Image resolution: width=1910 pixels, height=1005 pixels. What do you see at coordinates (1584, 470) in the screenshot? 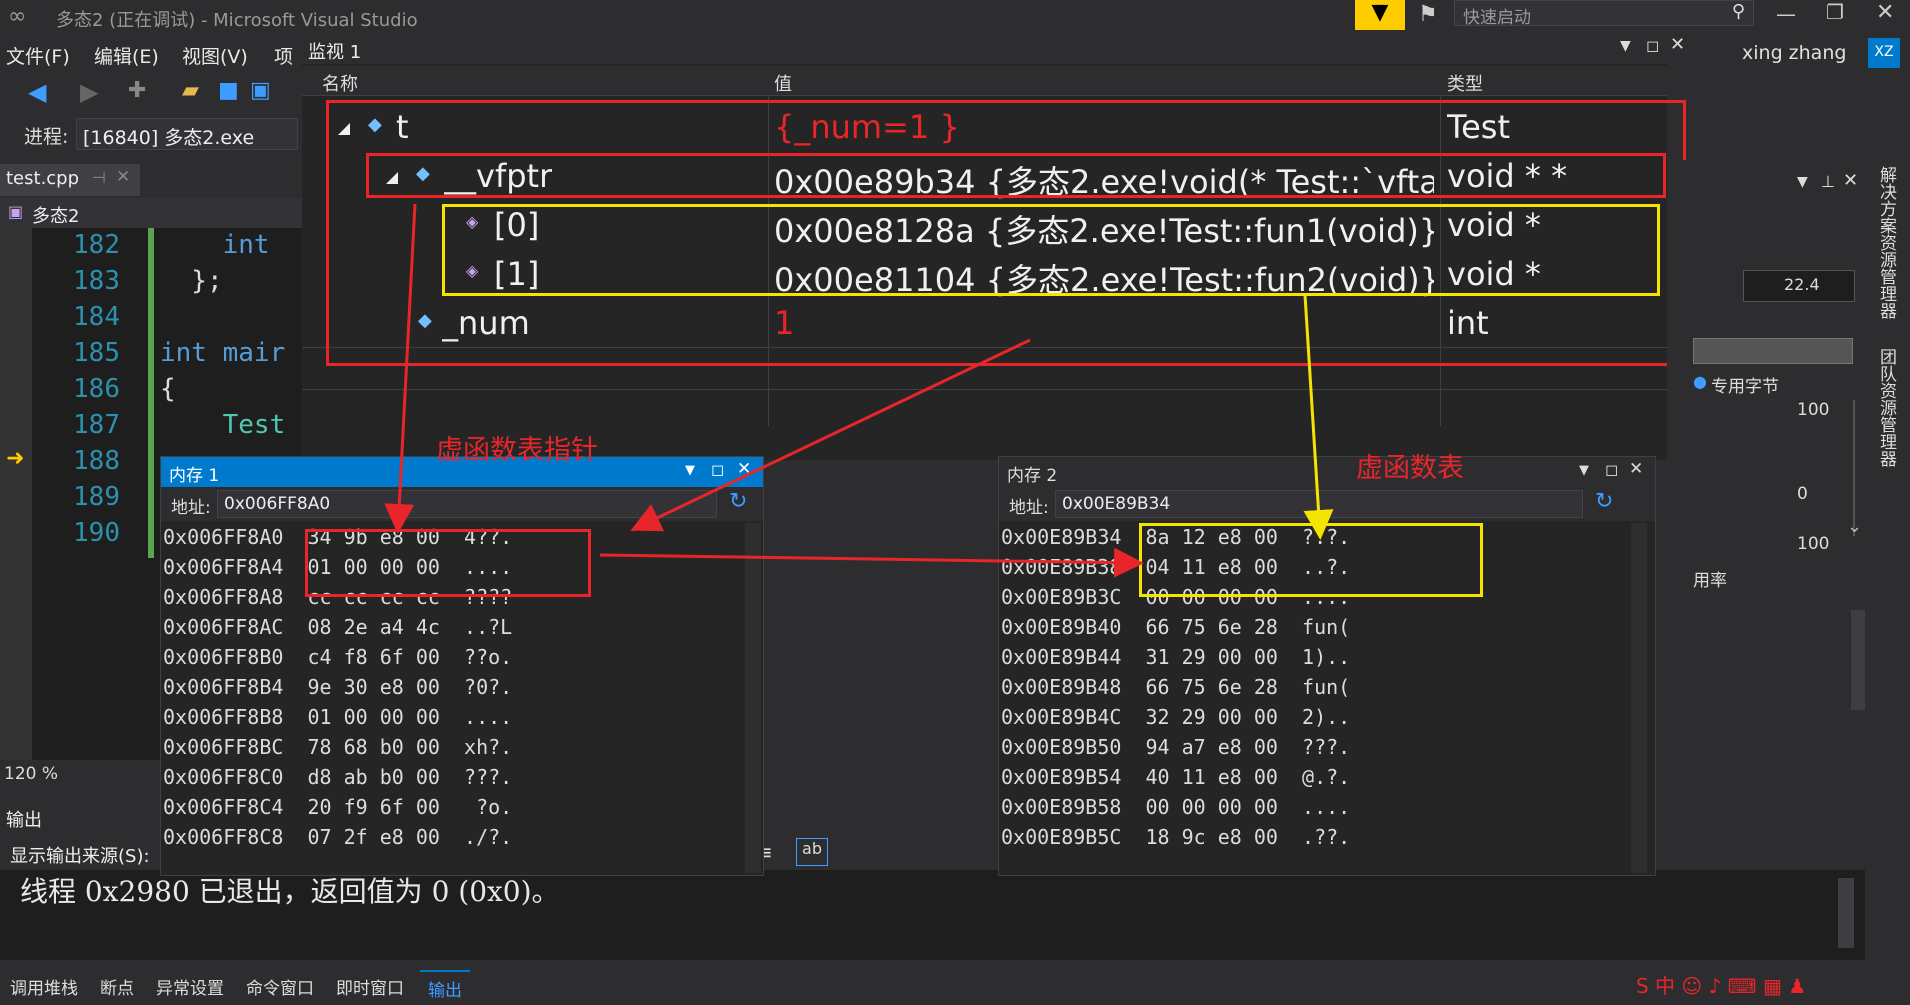
I see `mem2-dropdown-icon: ▼` at bounding box center [1584, 470].